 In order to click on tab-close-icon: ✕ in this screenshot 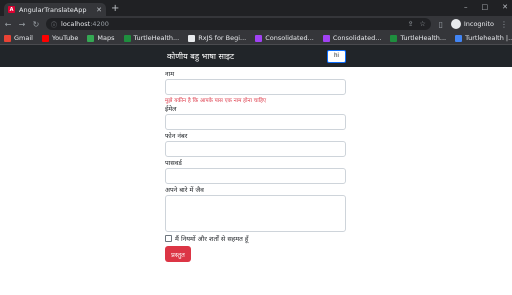, I will do `click(99, 10)`.